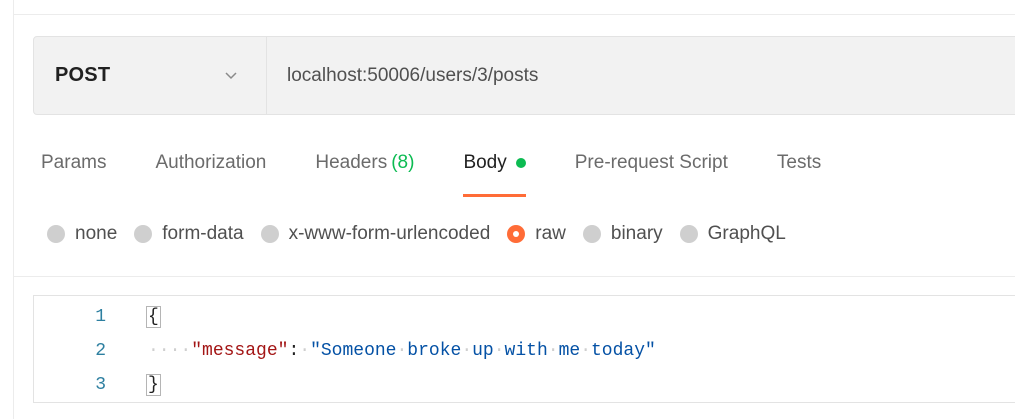 The image size is (1015, 419). I want to click on body-type-label: binary, so click(636, 233).